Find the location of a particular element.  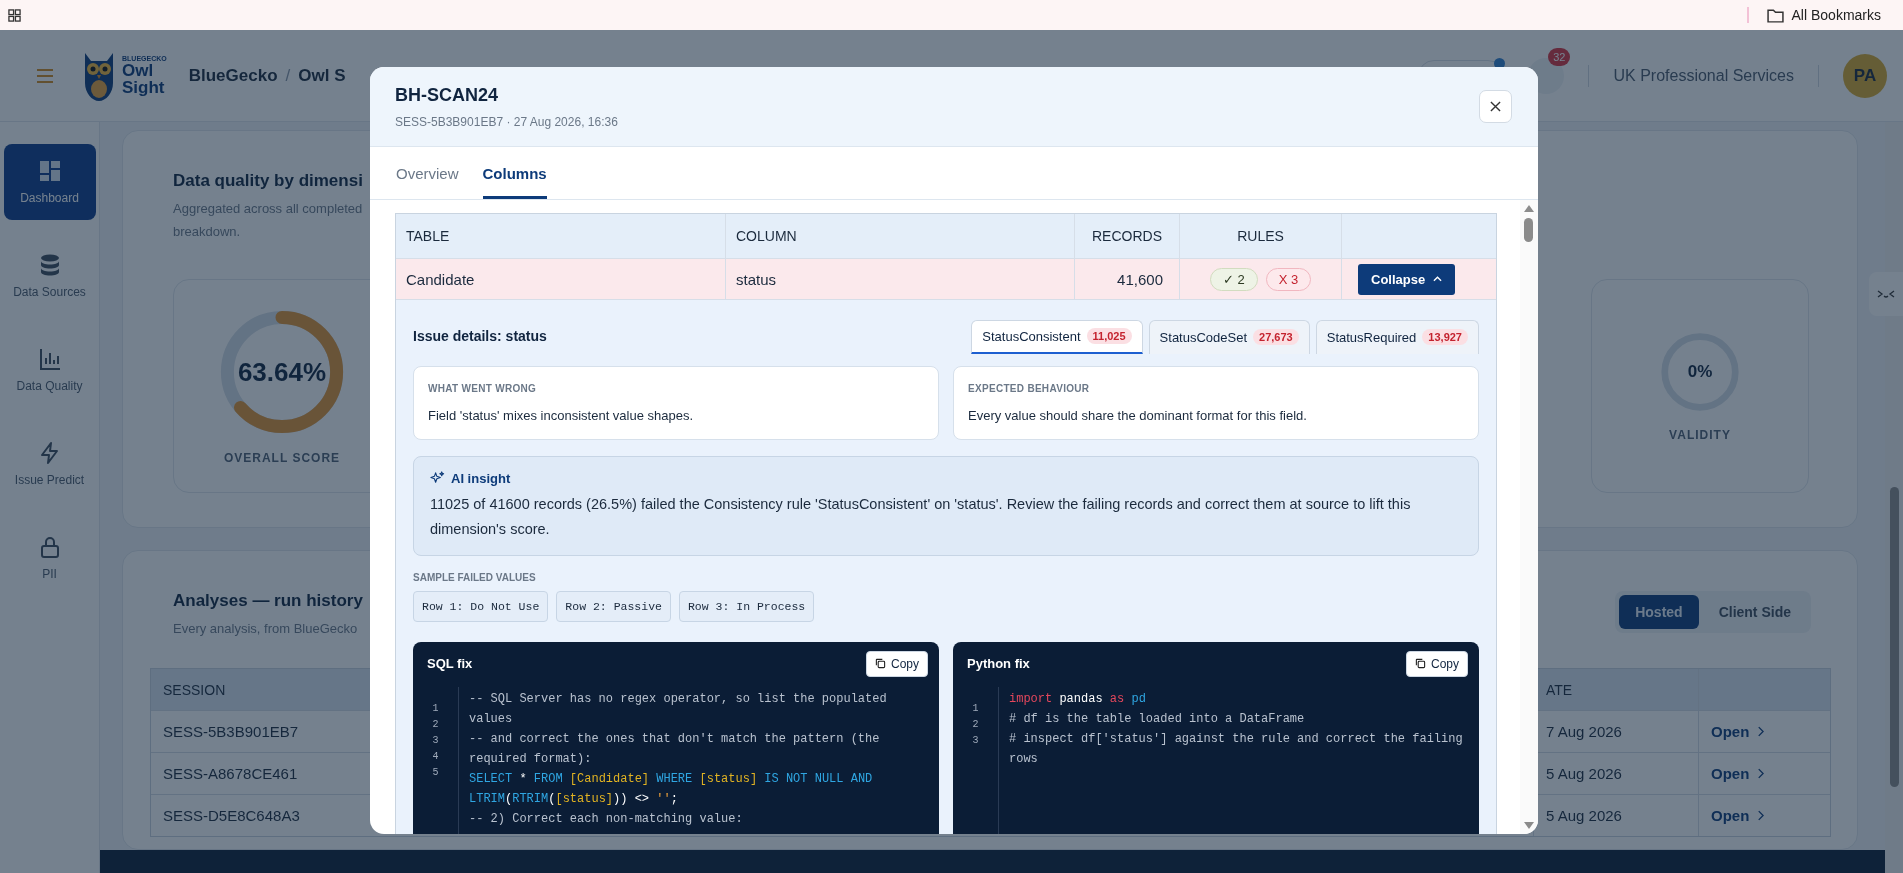

rule-tab: StatusCodeSet 27,673 is located at coordinates (1229, 337).